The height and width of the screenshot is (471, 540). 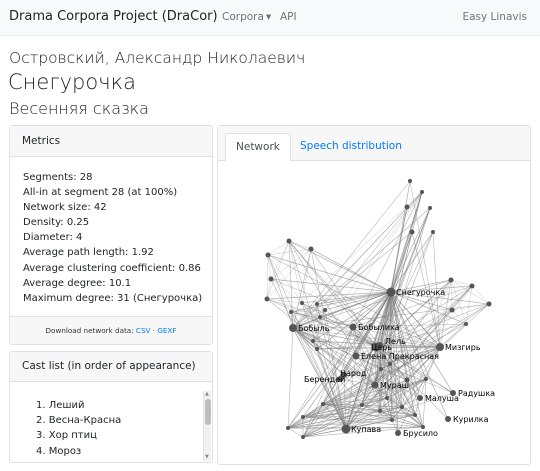 What do you see at coordinates (113, 298) in the screenshot?
I see `metric-max-degree: Maximum degree: 31 (Снегурочка)` at bounding box center [113, 298].